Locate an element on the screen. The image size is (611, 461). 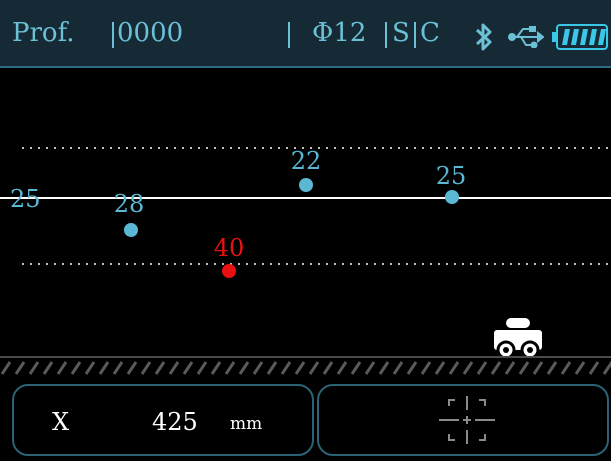
rebar-depth-label: 22 is located at coordinates (306, 161).